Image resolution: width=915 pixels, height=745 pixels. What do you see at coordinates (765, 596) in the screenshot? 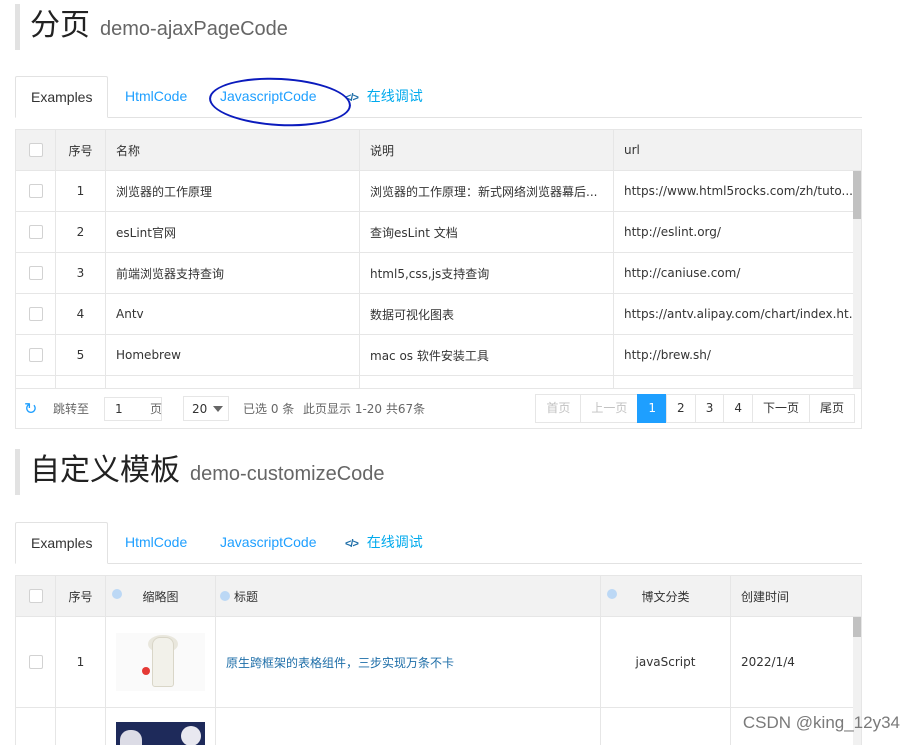
I see `header-date: 创建时间` at bounding box center [765, 596].